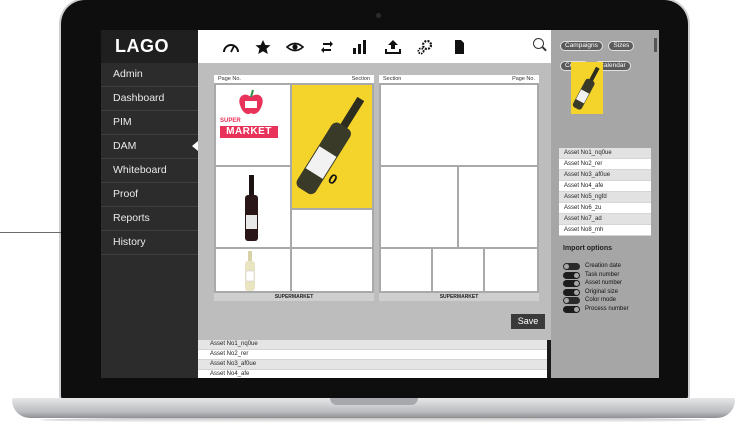 This screenshot has height=434, width=747. Describe the element at coordinates (149, 147) in the screenshot. I see `sidebar-item-dam: DAM` at that location.